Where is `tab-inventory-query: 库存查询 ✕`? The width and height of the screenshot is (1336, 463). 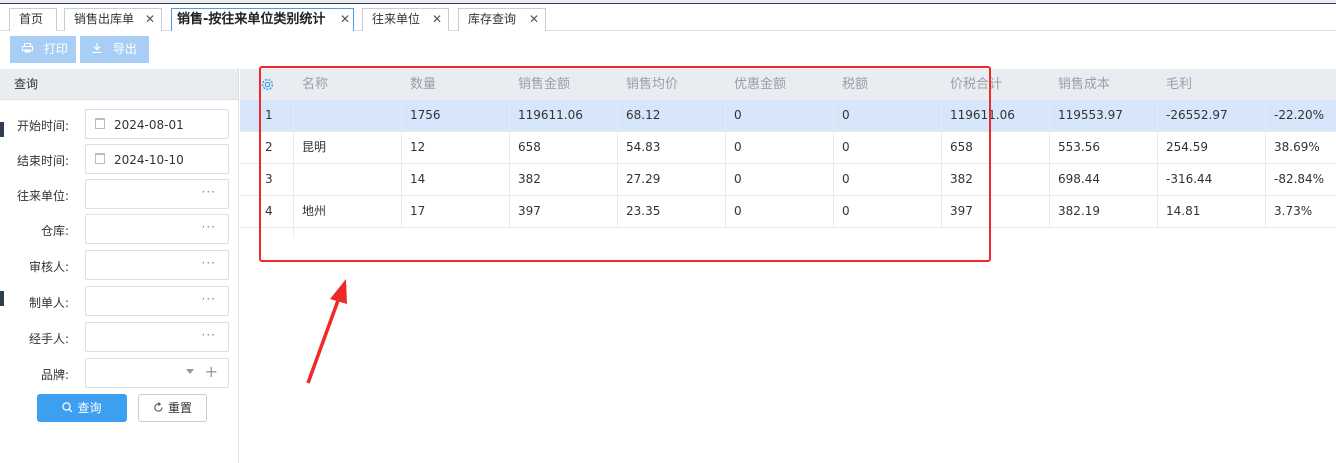 tab-inventory-query: 库存查询 ✕ is located at coordinates (502, 19).